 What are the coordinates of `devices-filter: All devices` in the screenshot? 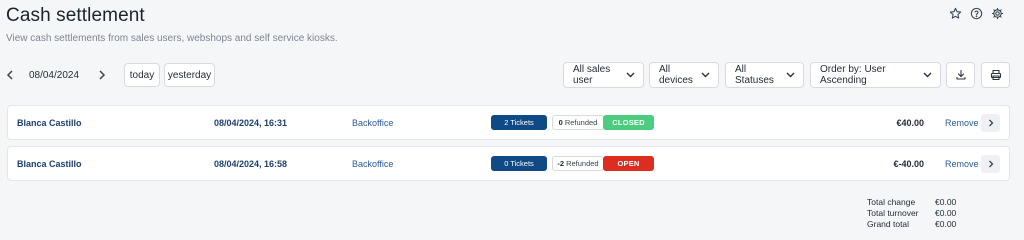 It's located at (684, 75).